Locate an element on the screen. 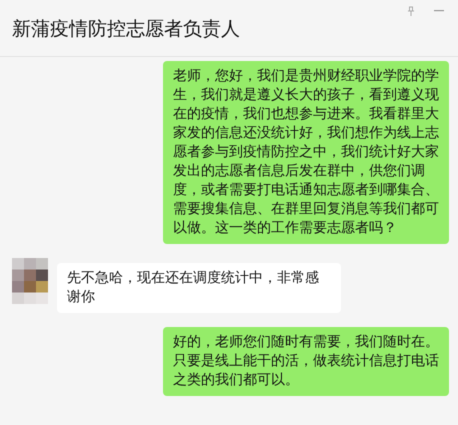 The width and height of the screenshot is (458, 425). minimize-icon is located at coordinates (439, 11).